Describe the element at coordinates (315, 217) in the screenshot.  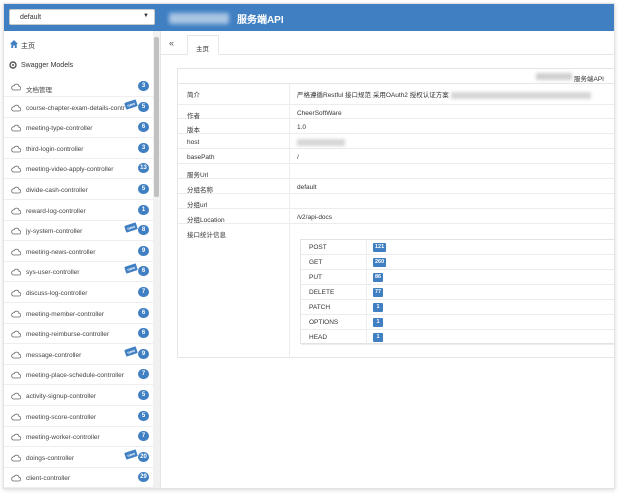
I see `info-value-text: /v2/api-docs` at that location.